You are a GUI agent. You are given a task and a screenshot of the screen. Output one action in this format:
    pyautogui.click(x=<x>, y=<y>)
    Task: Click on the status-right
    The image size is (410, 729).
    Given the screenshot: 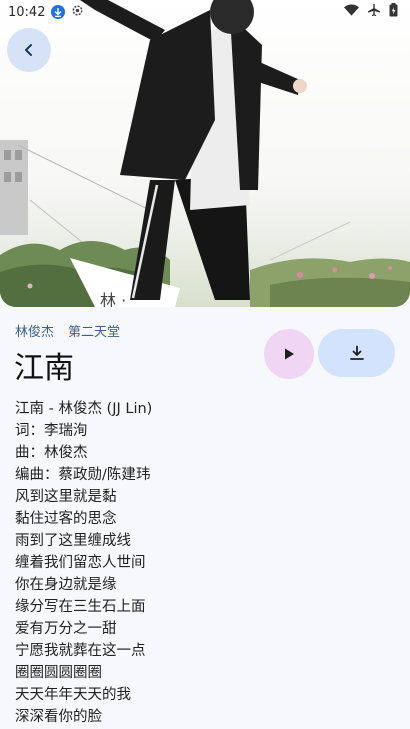 What is the action you would take?
    pyautogui.click(x=371, y=12)
    